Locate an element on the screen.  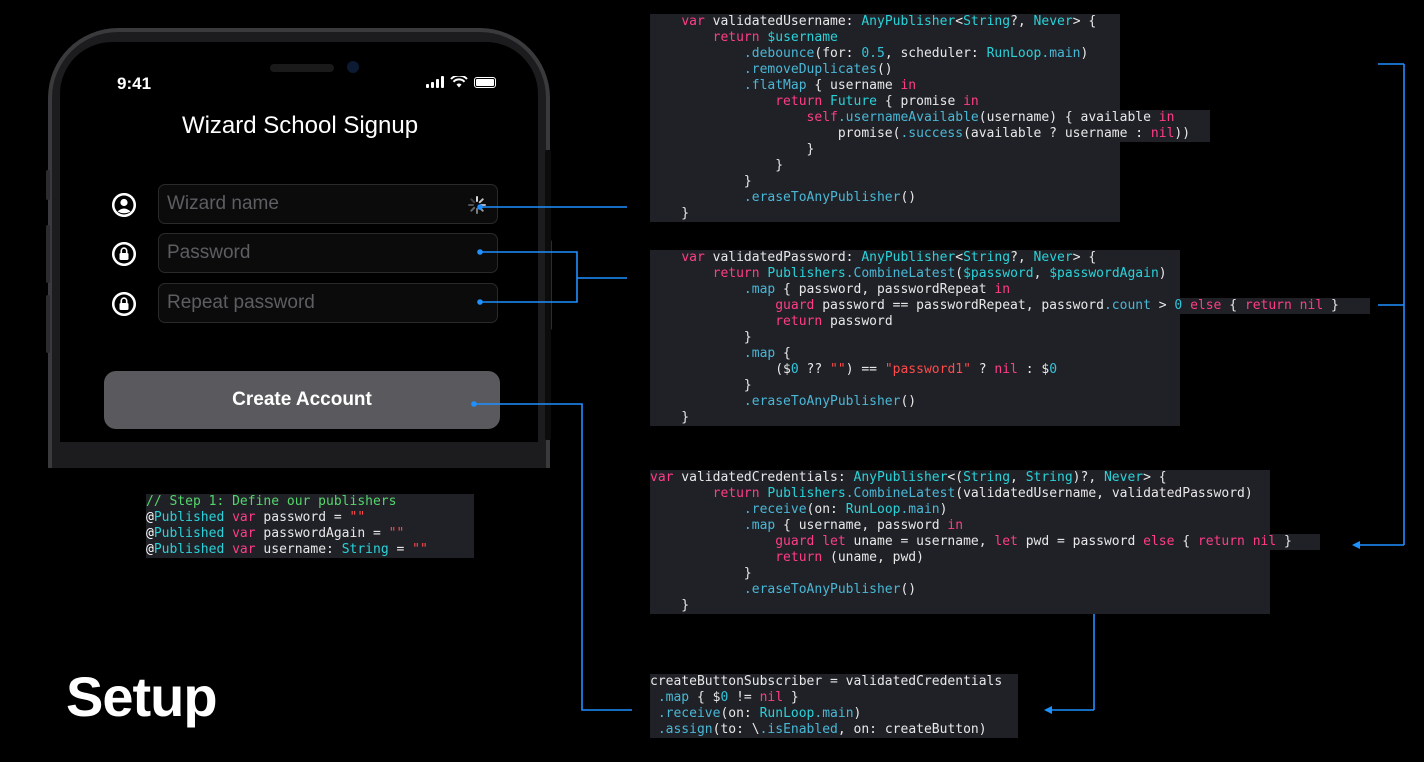
code-line: .map { username, password in is located at coordinates (853, 525).